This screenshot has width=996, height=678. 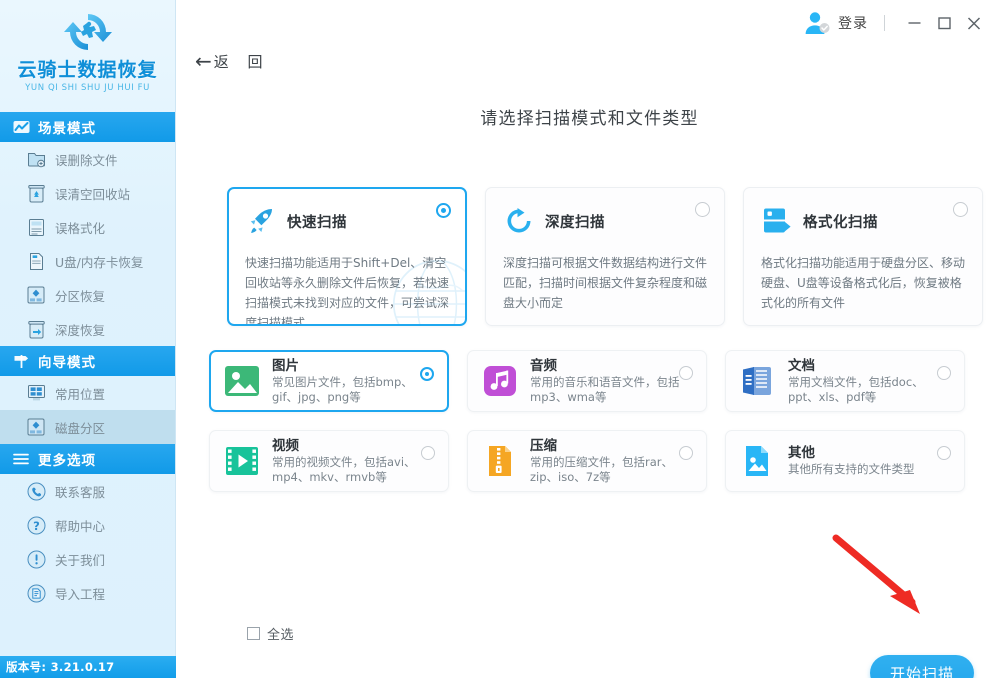 What do you see at coordinates (974, 23) in the screenshot?
I see `close-button` at bounding box center [974, 23].